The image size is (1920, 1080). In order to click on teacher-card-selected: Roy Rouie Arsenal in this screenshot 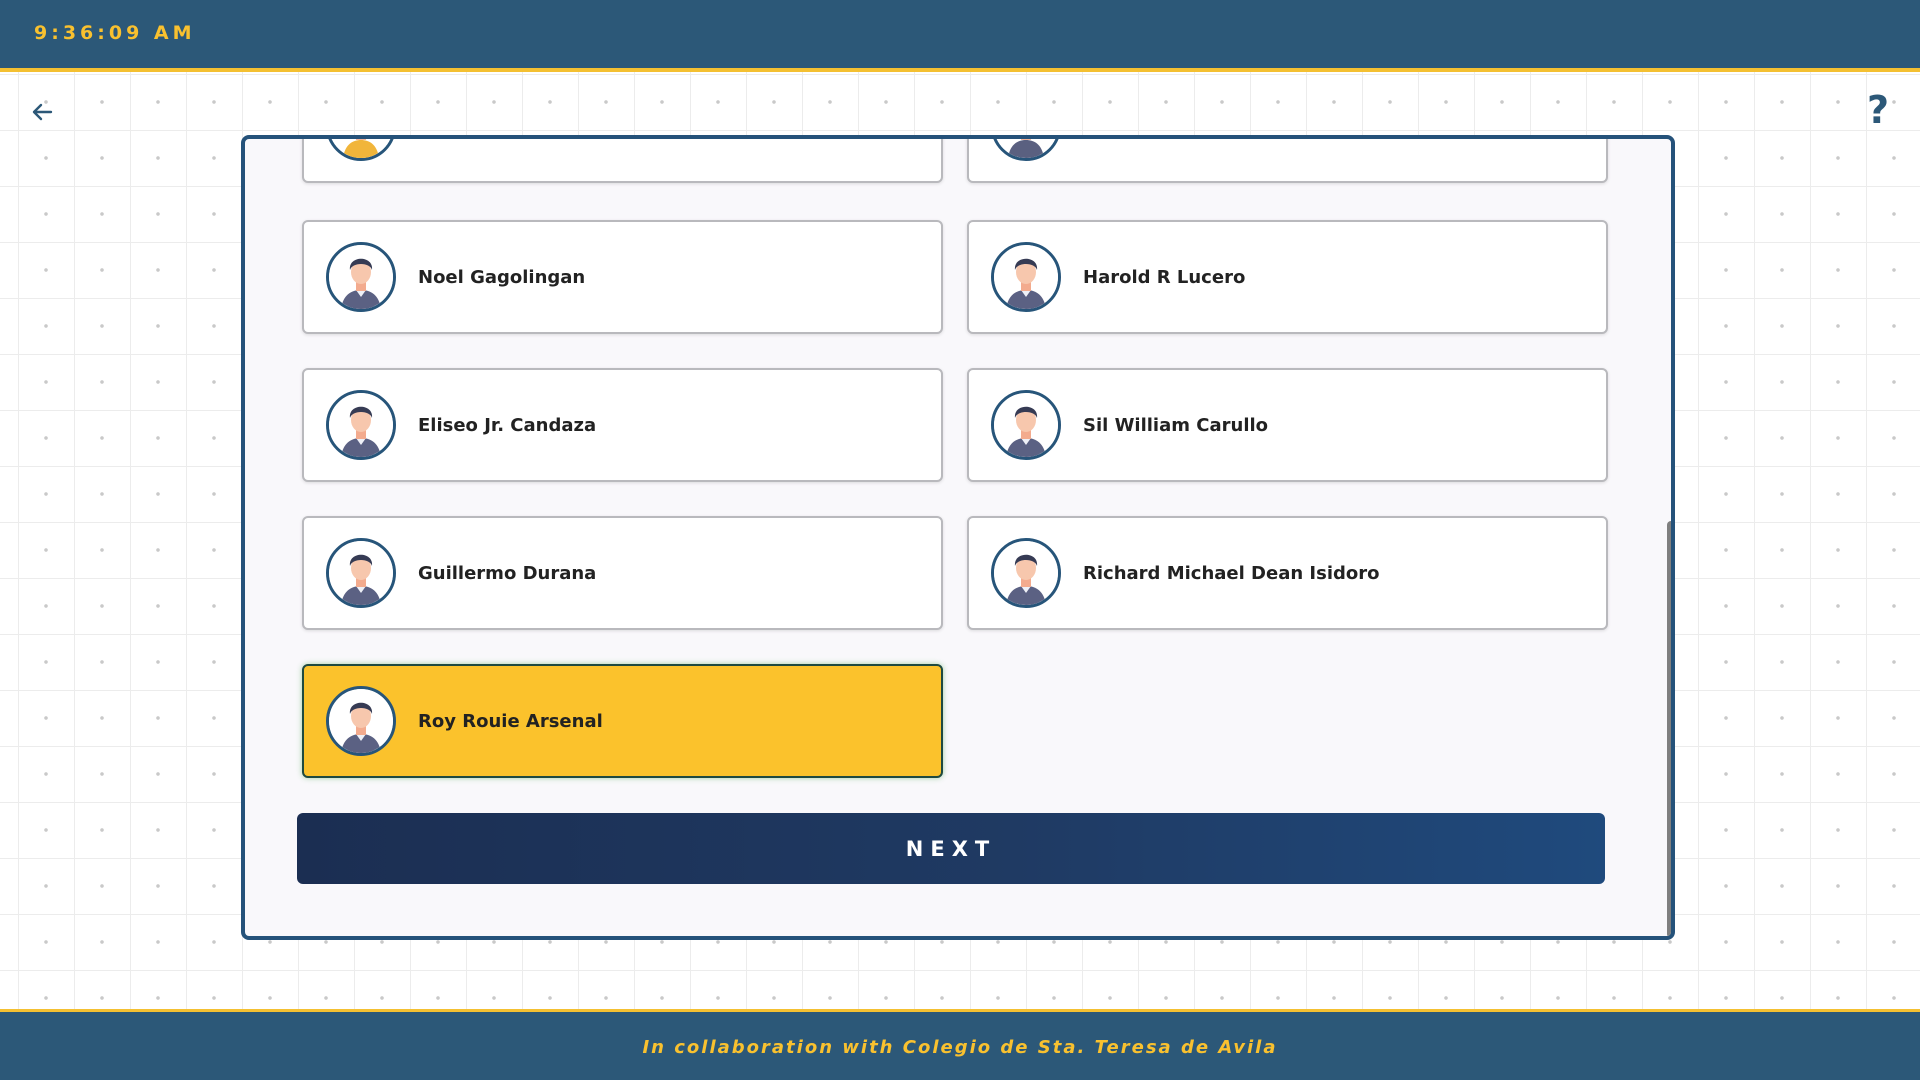, I will do `click(622, 721)`.